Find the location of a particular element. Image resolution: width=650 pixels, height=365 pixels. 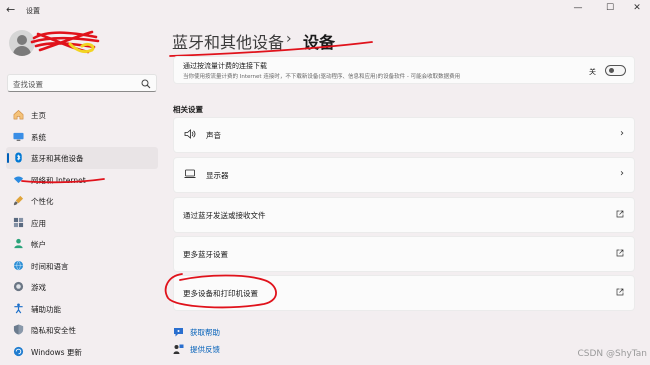

monitor-icon is located at coordinates (18, 136).